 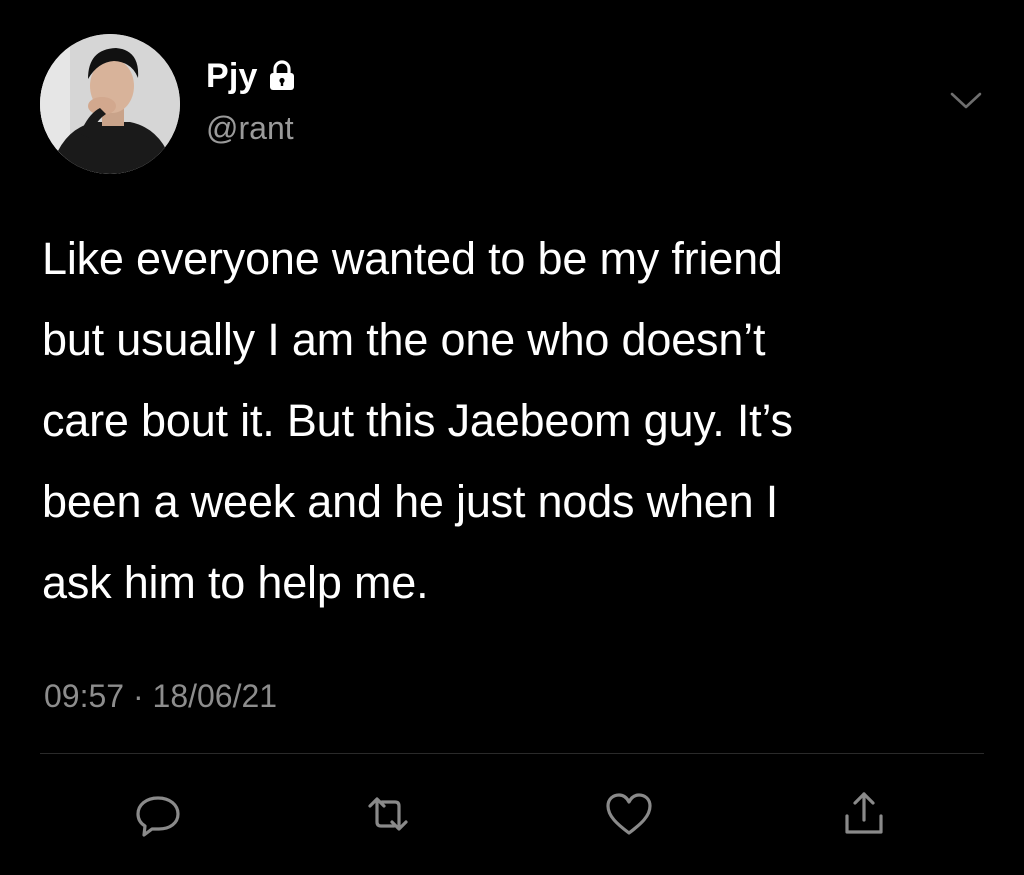 I want to click on avatar, so click(x=110, y=104).